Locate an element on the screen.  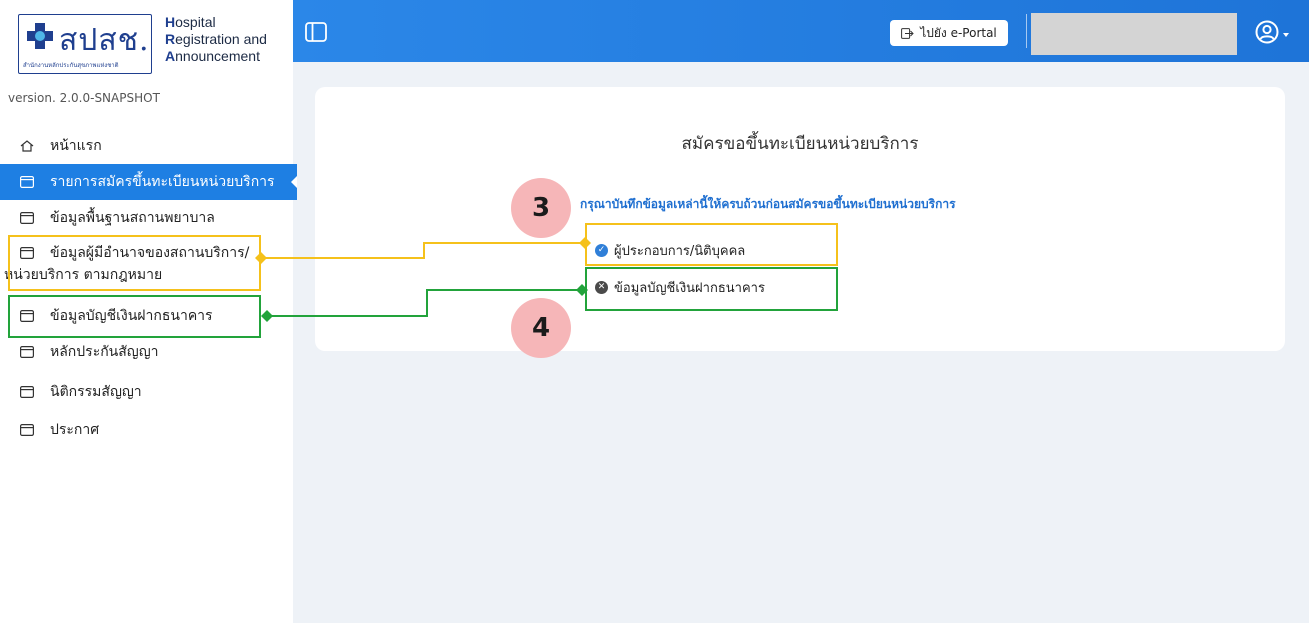
step-badge-3: 3 is located at coordinates (541, 208).